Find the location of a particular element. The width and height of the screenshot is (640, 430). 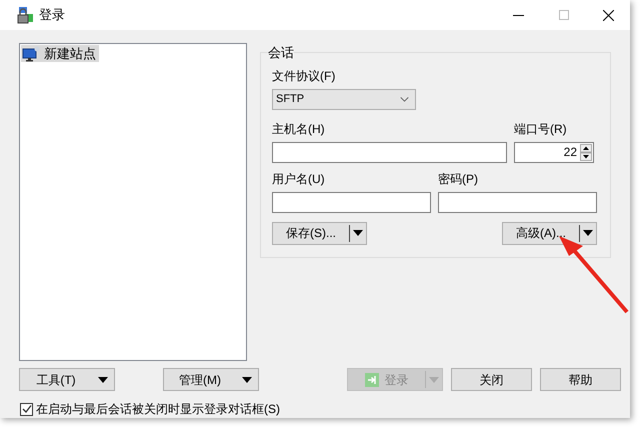

maximize-icon is located at coordinates (564, 15).